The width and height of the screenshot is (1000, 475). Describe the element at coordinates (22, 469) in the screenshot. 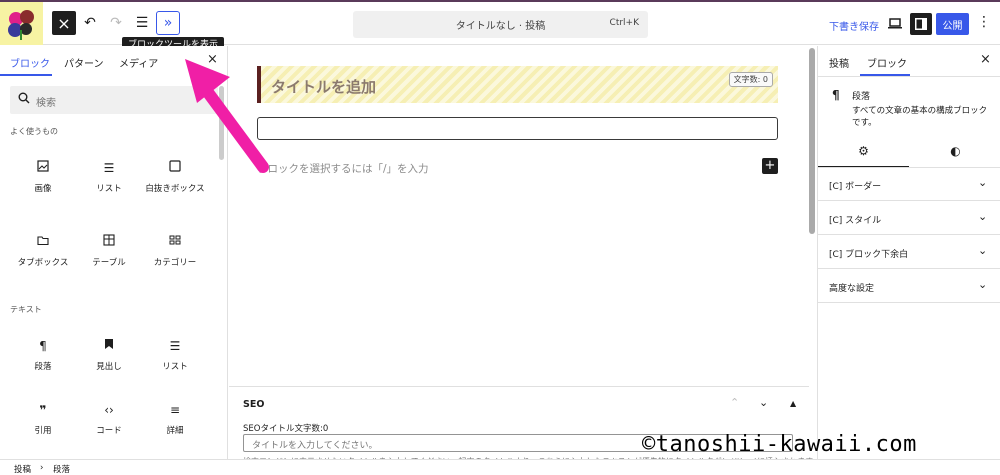

I see `breadcrumb-post: 投稿` at that location.